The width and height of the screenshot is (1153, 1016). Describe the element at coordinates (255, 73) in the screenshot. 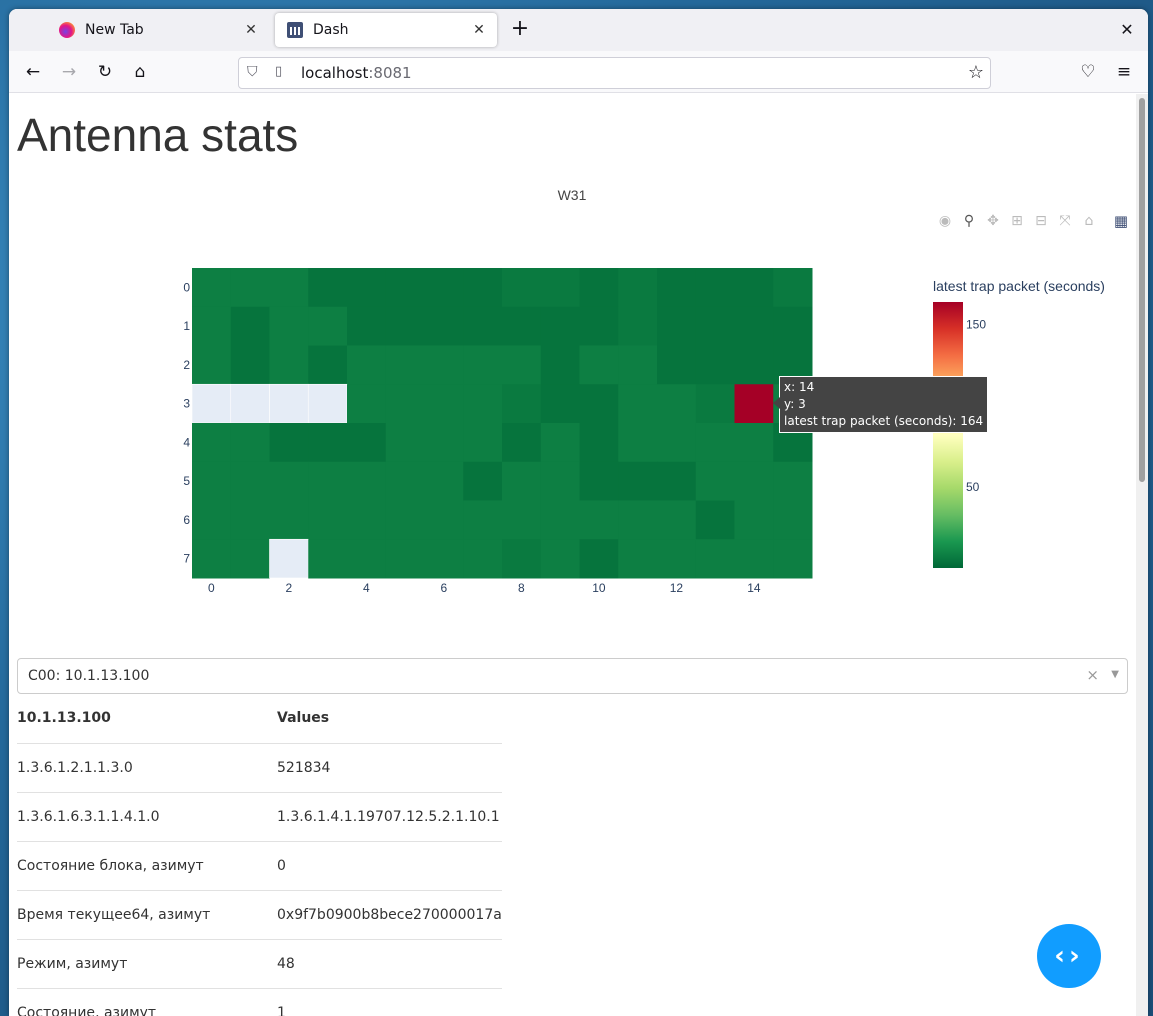

I see `shield-icon: ⛉` at that location.